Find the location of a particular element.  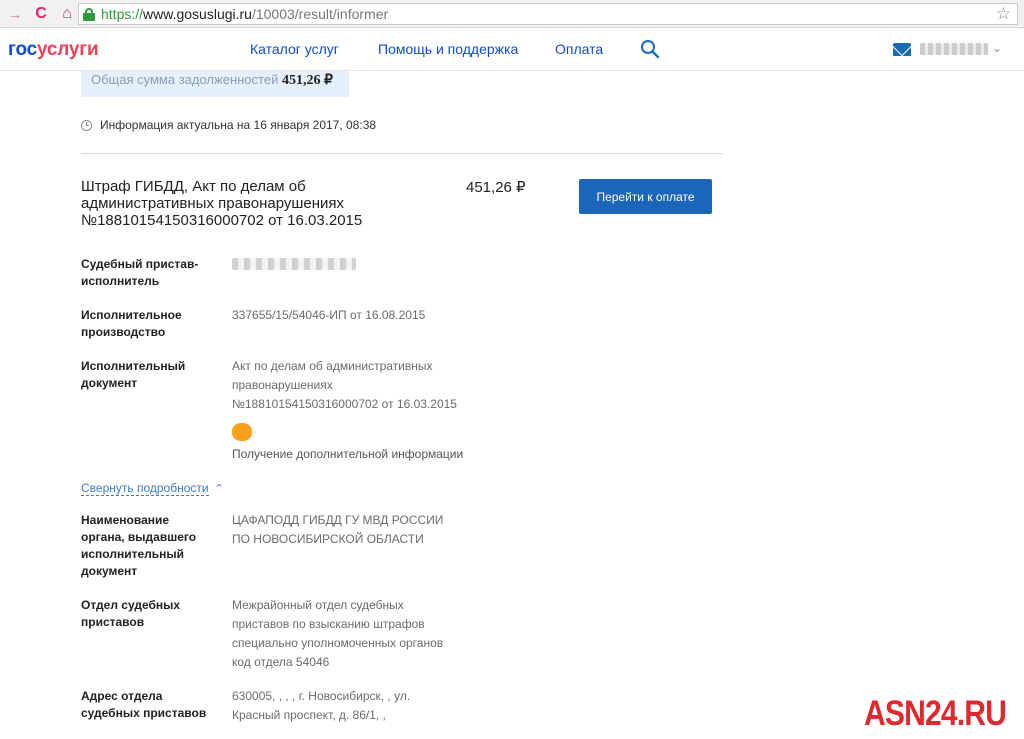

mail-icon is located at coordinates (902, 49).